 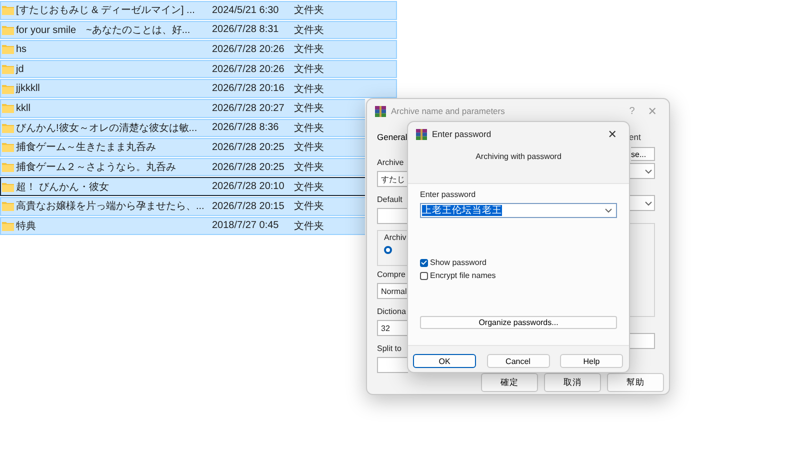 I want to click on file-date: 2026/7/28 20:27, so click(x=249, y=108).